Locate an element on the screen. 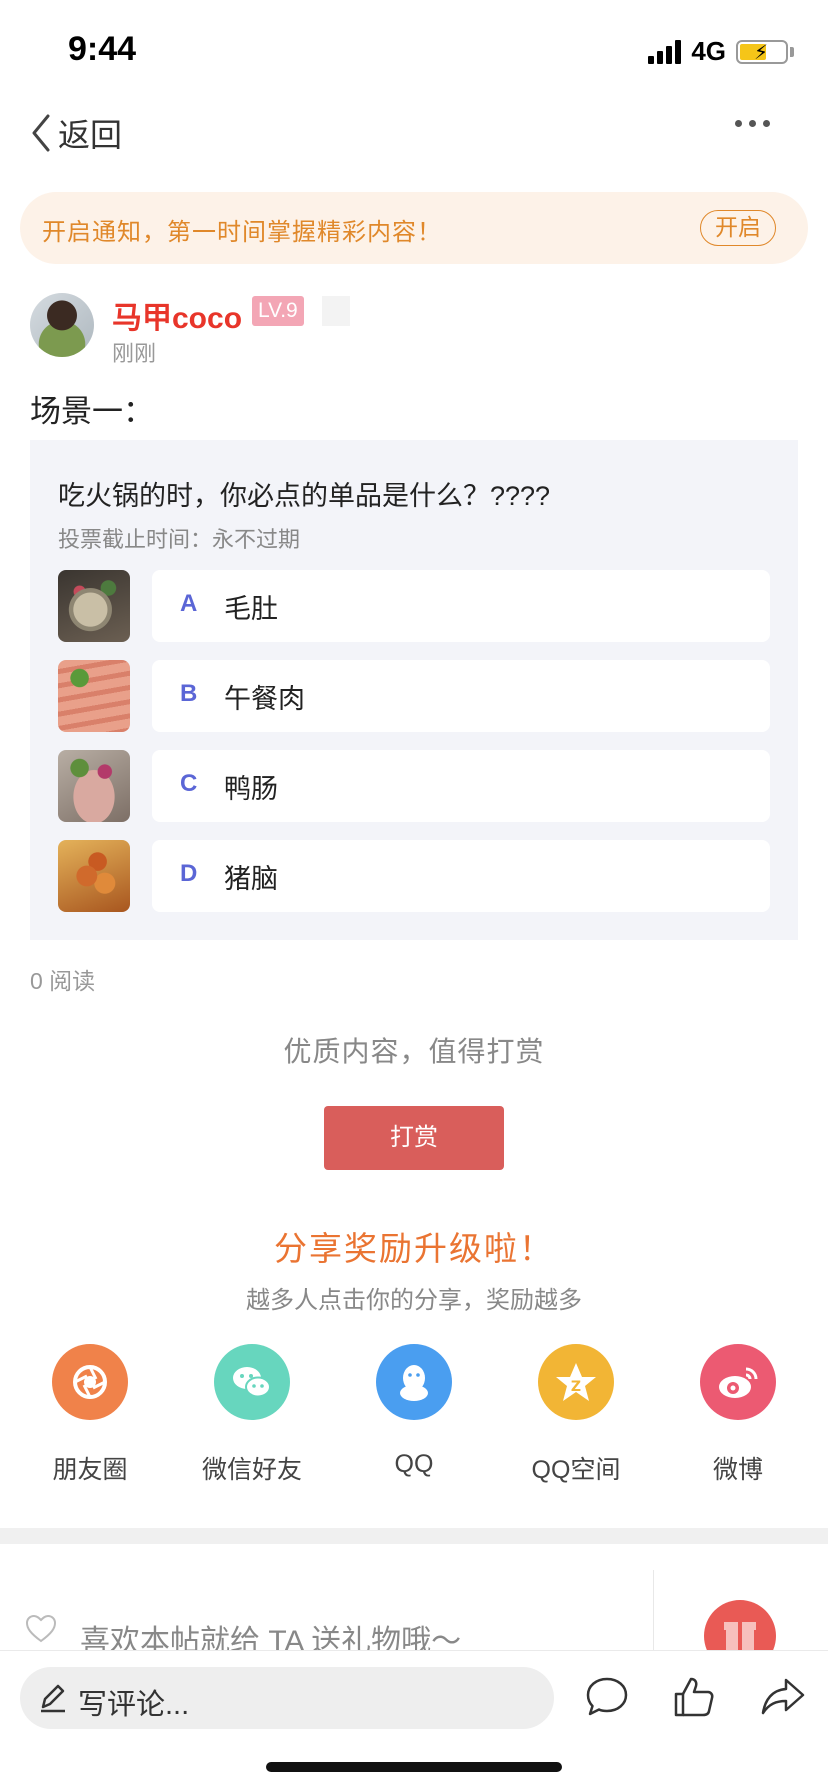 The height and width of the screenshot is (1792, 828). share-moments-button: 朋友圈 is located at coordinates (90, 1415).